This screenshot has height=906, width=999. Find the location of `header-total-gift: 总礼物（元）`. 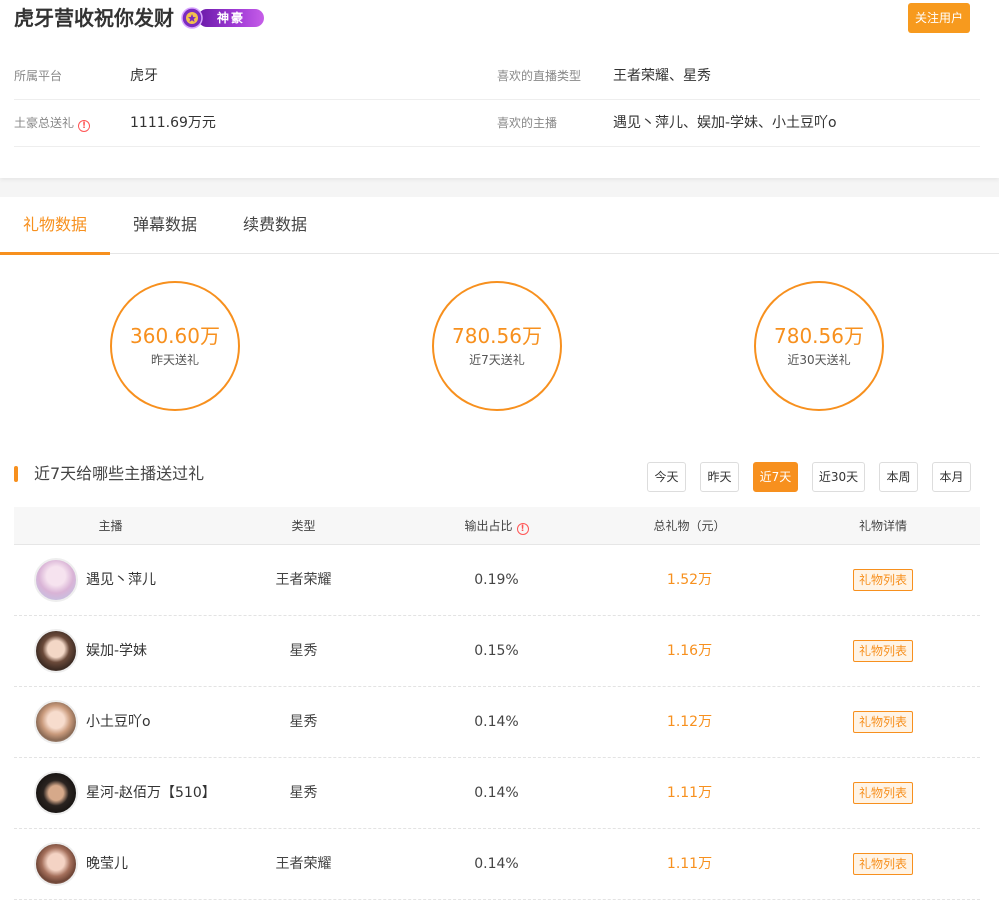

header-total-gift: 总礼物（元） is located at coordinates (689, 526).